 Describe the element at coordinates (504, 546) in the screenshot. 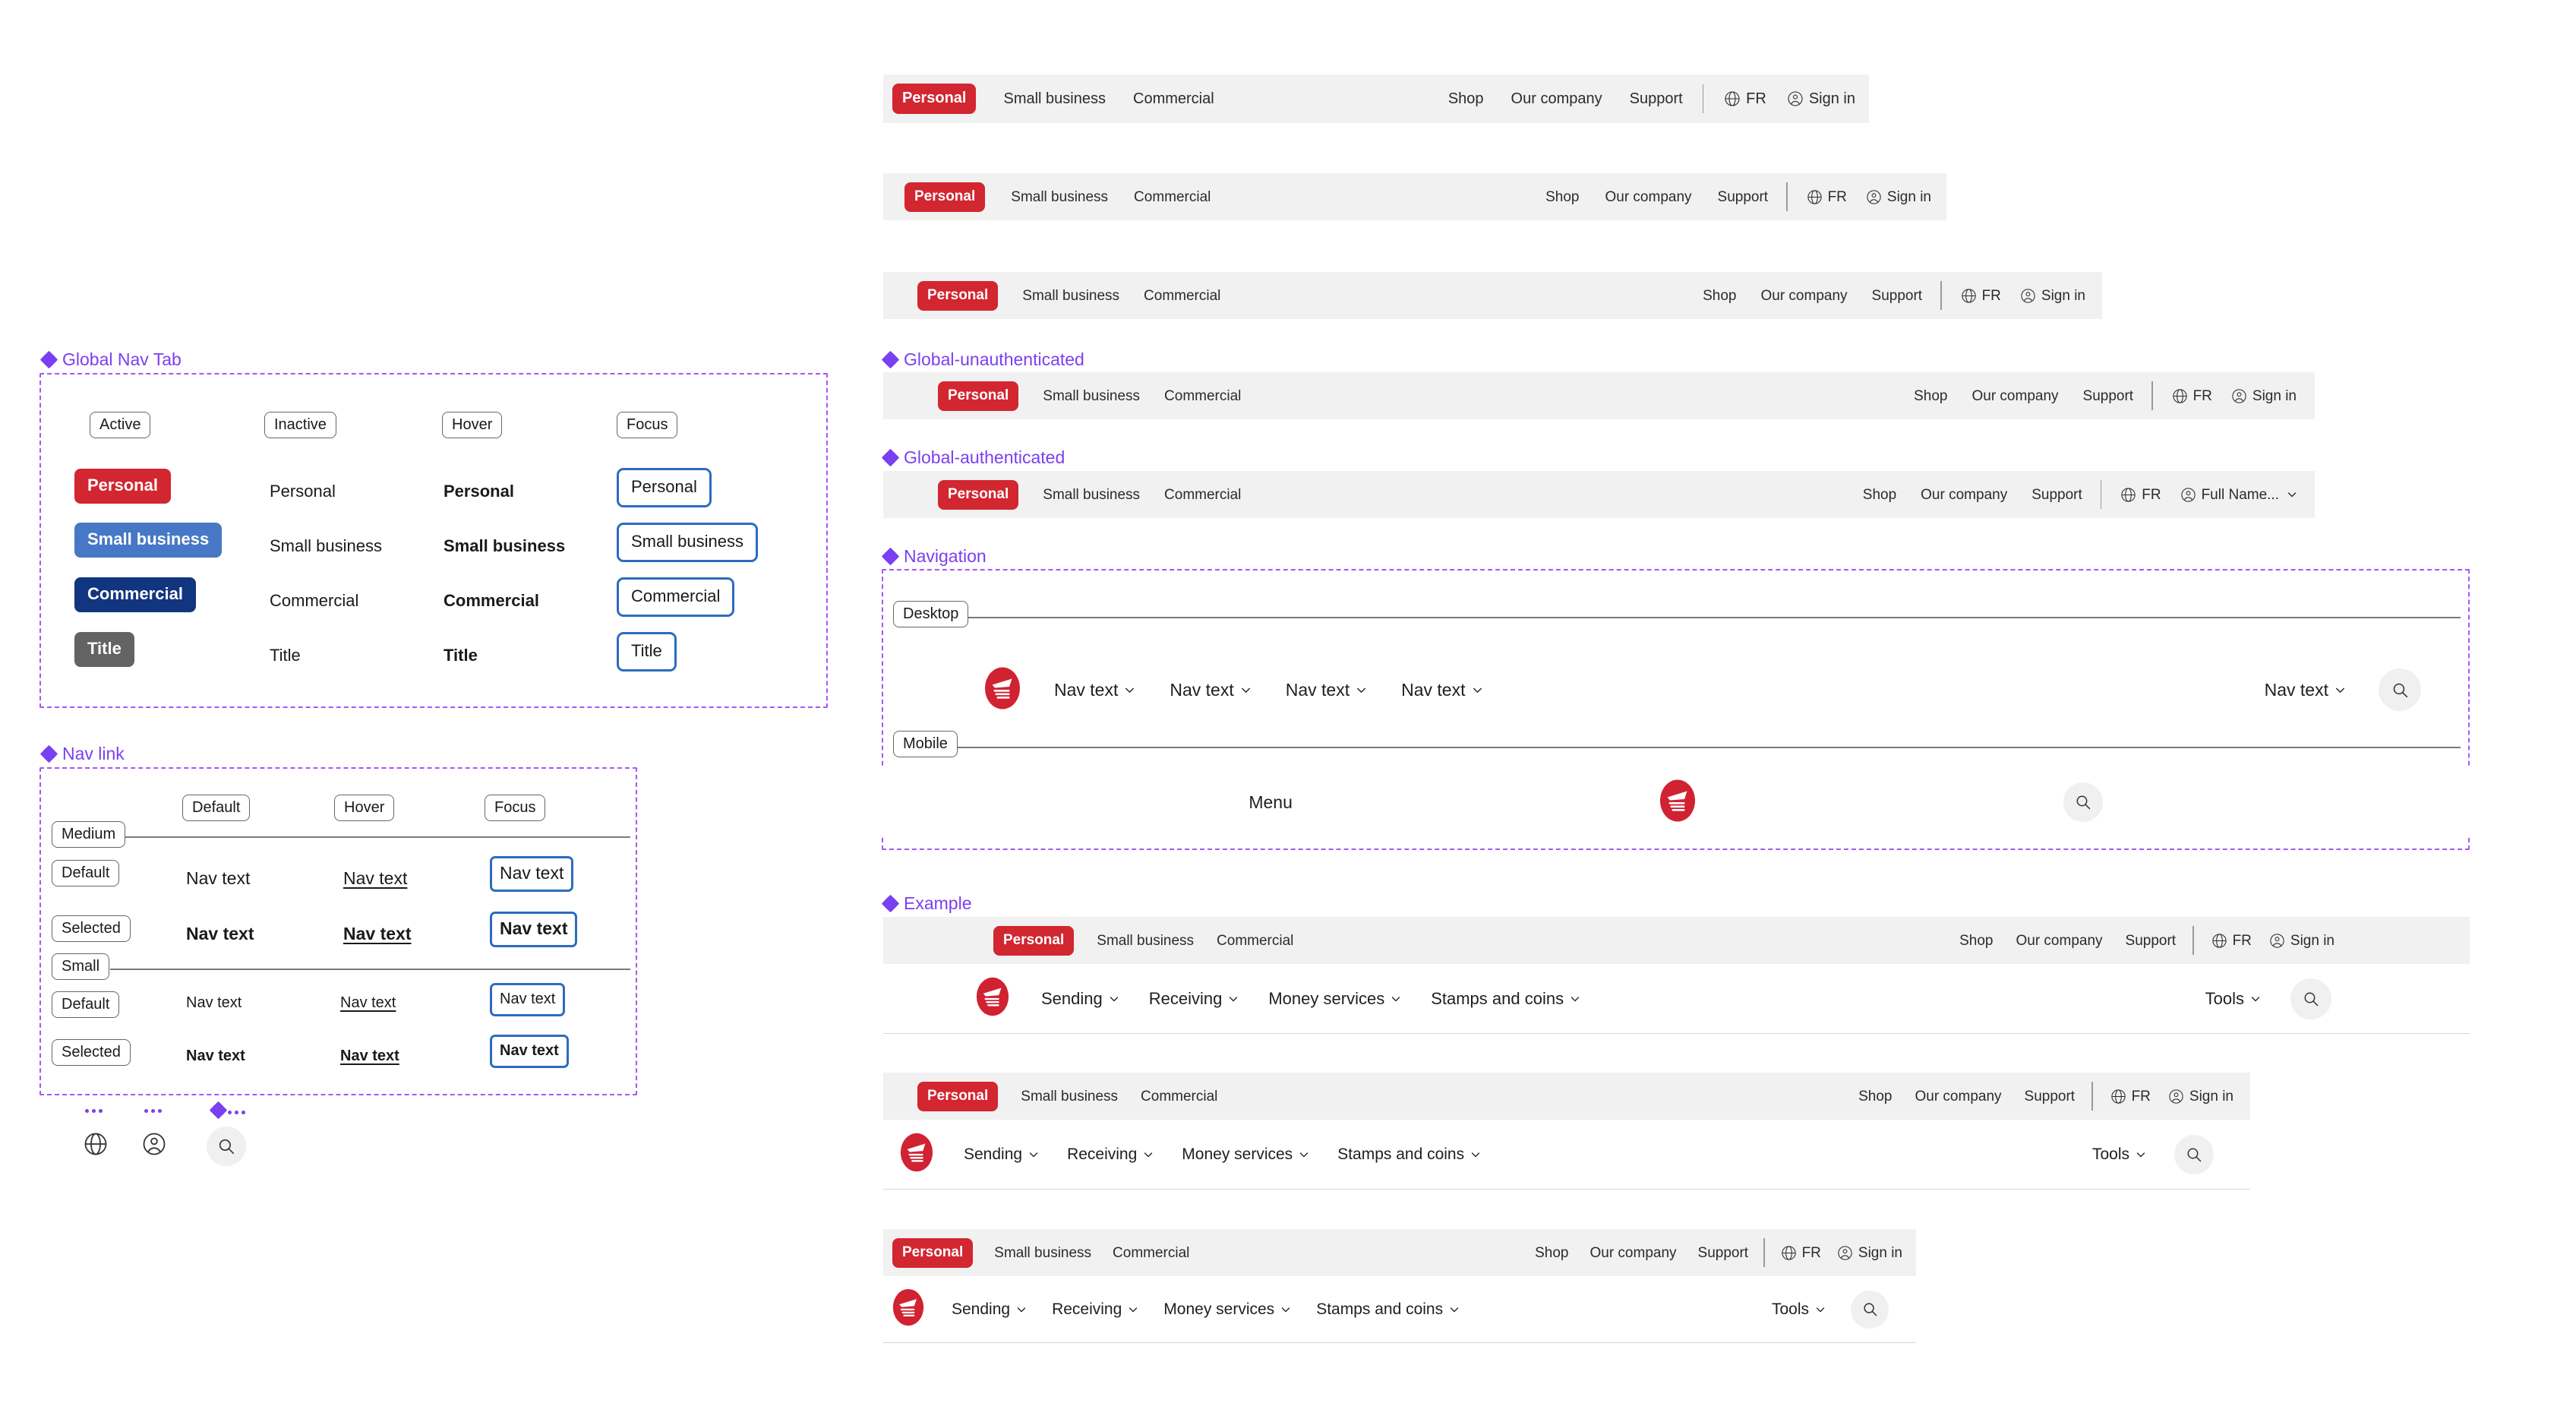

I see `tab-hover-small-business: Small business` at that location.